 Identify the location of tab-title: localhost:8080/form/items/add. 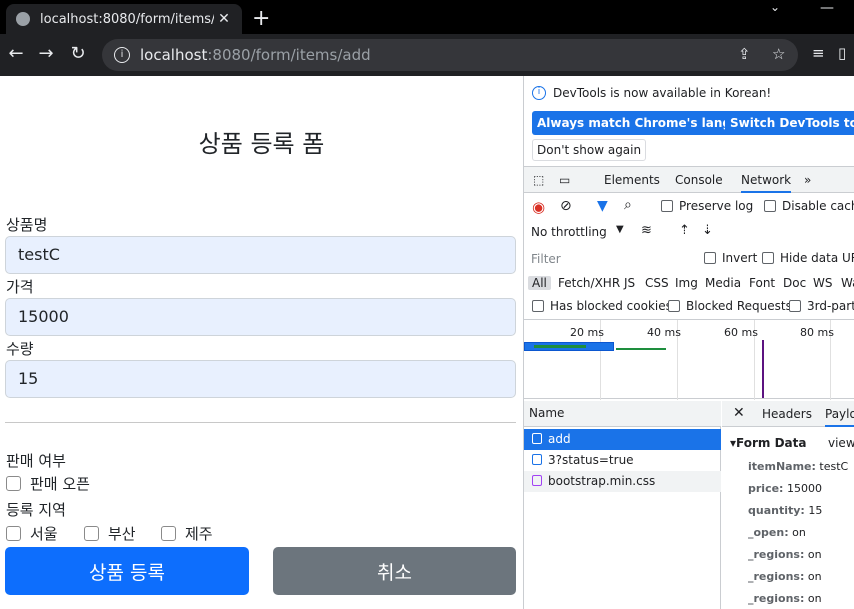
(127, 19).